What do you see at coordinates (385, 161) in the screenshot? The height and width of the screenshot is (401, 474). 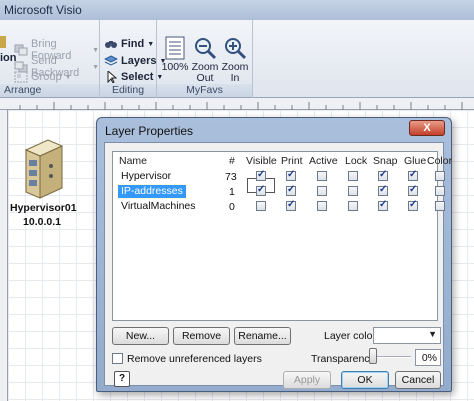 I see `col-snap: Snap` at bounding box center [385, 161].